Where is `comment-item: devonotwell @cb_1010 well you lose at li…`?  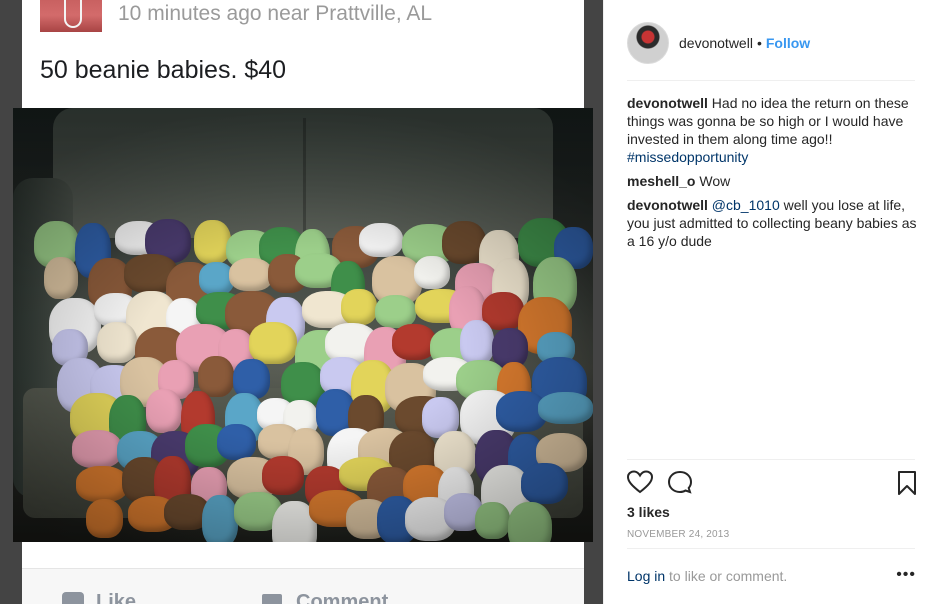
comment-item: devonotwell @cb_1010 well you lose at li… is located at coordinates (772, 223).